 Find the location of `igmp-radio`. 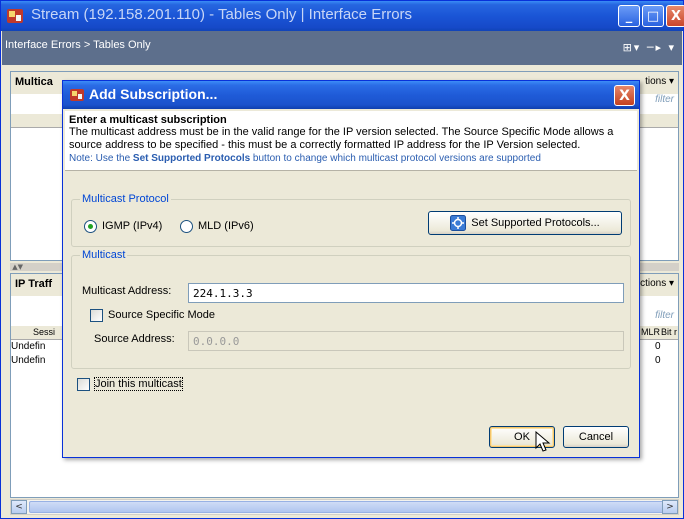

igmp-radio is located at coordinates (90, 226).